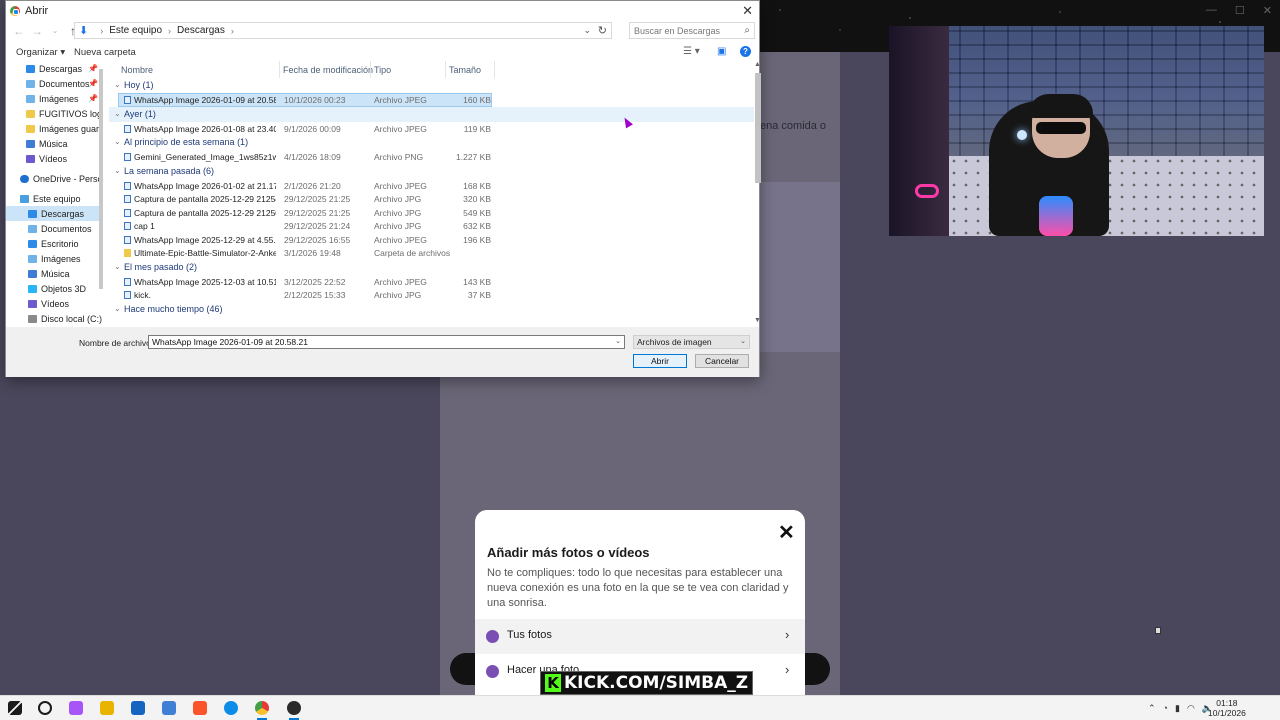  What do you see at coordinates (492, 636) in the screenshot?
I see `photos-icon` at bounding box center [492, 636].